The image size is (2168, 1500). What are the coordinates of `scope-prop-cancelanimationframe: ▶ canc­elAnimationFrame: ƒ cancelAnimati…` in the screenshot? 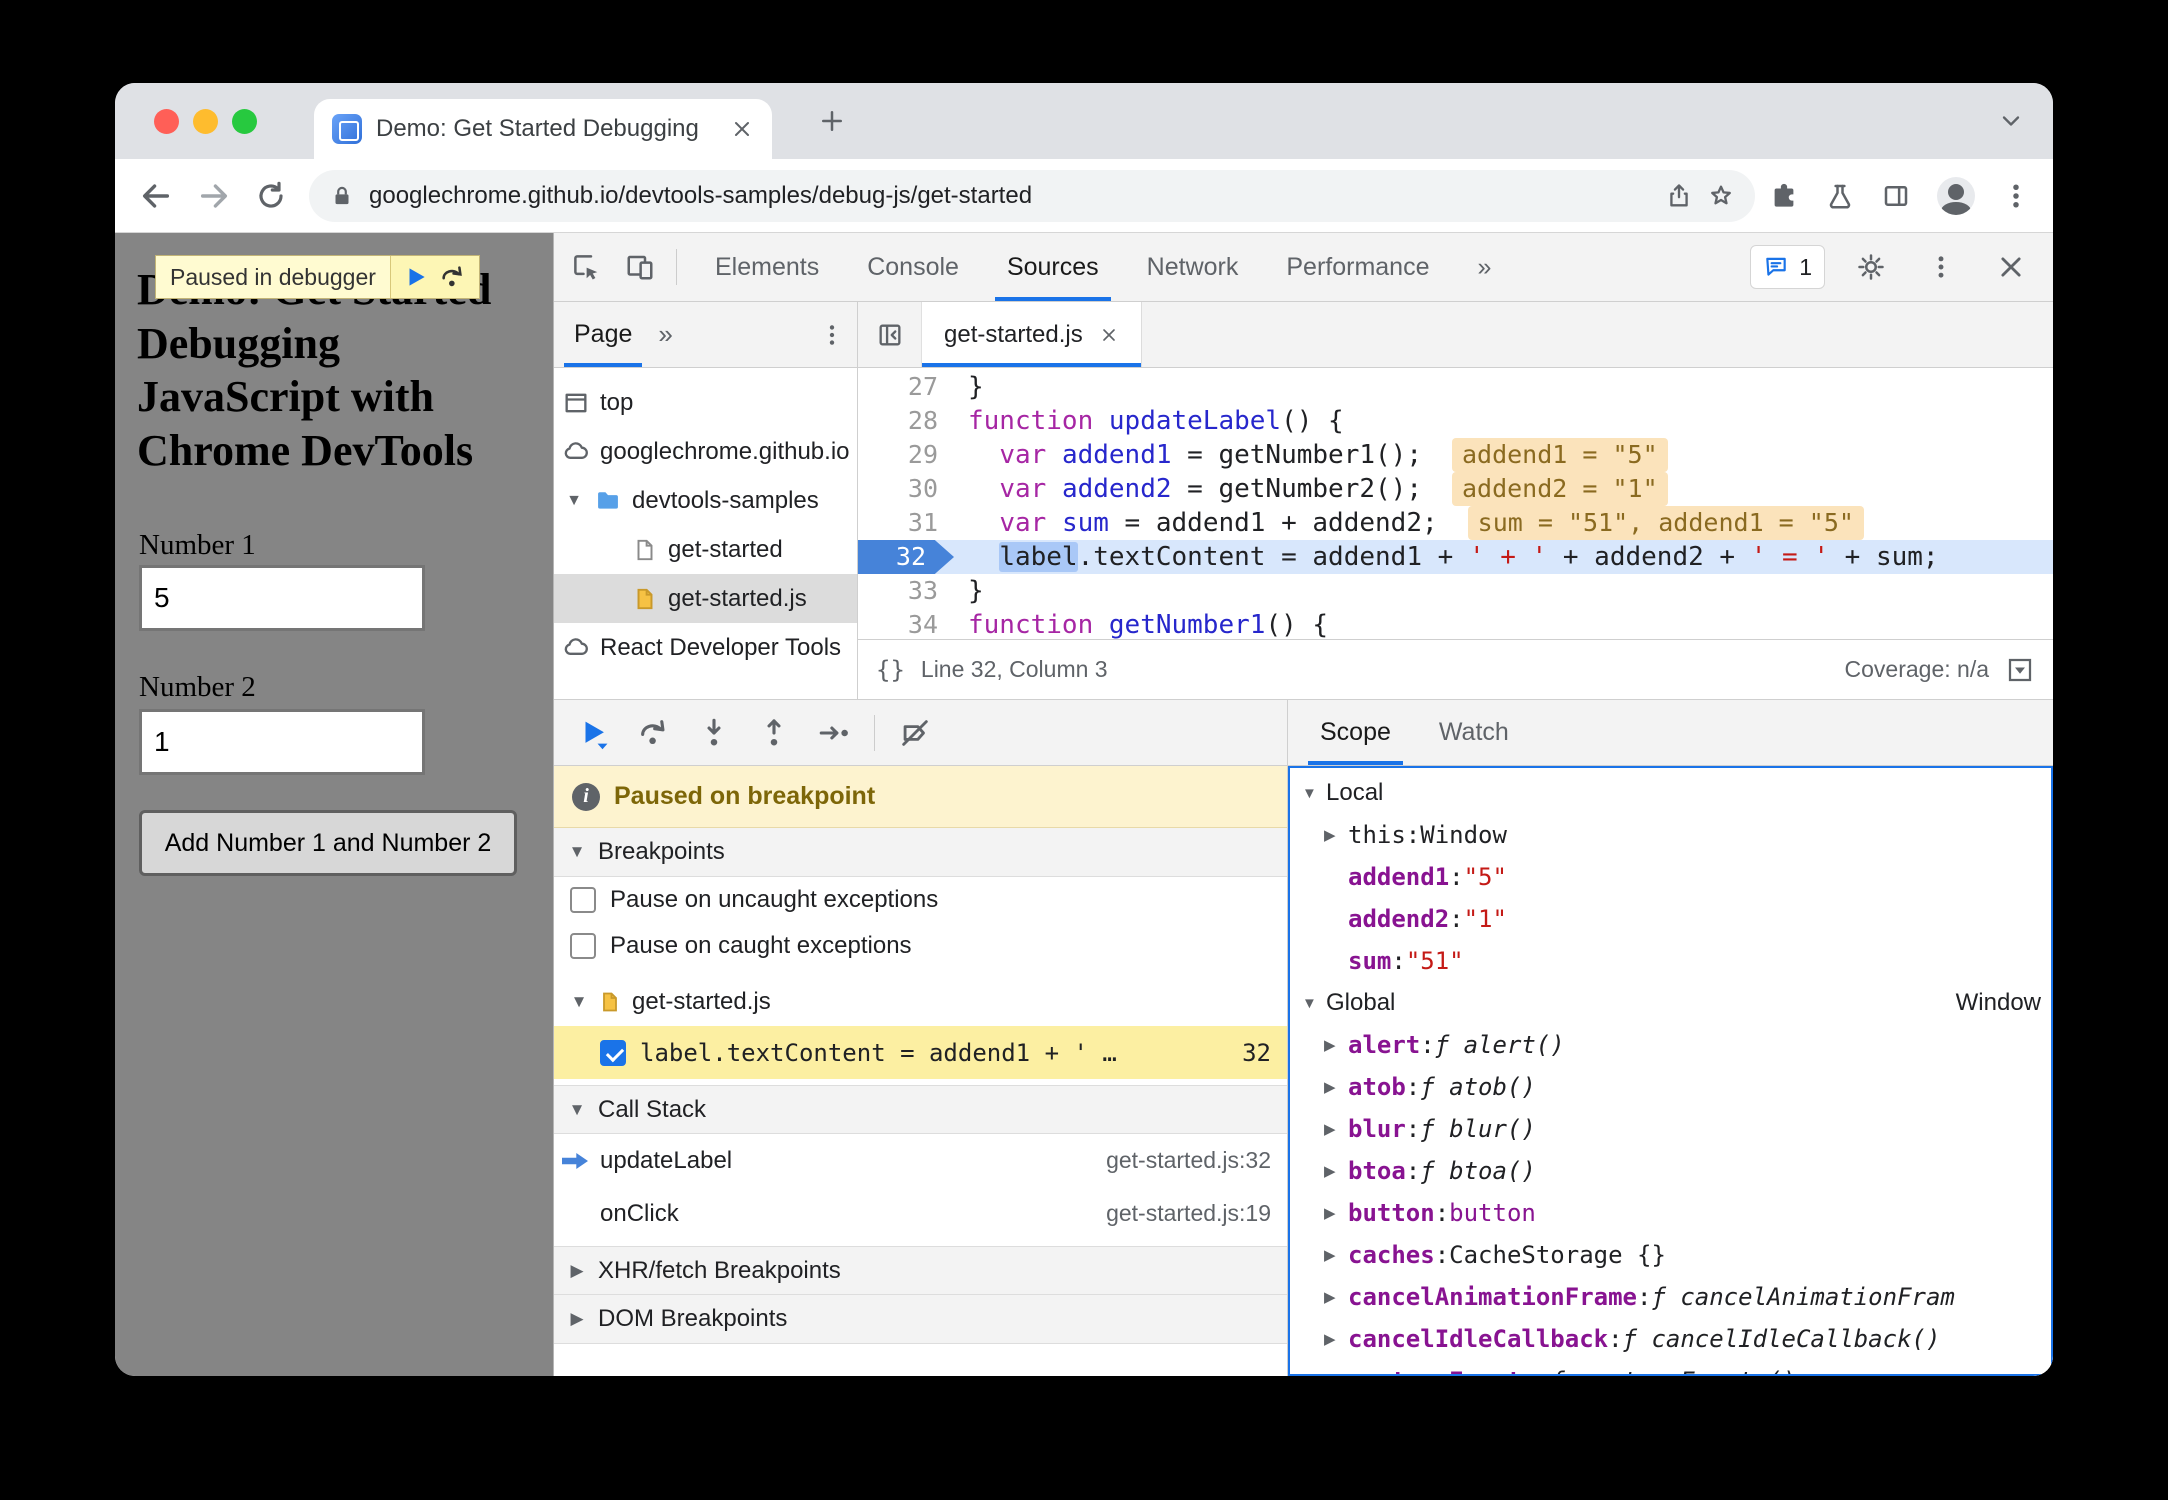 It's located at (1670, 1297).